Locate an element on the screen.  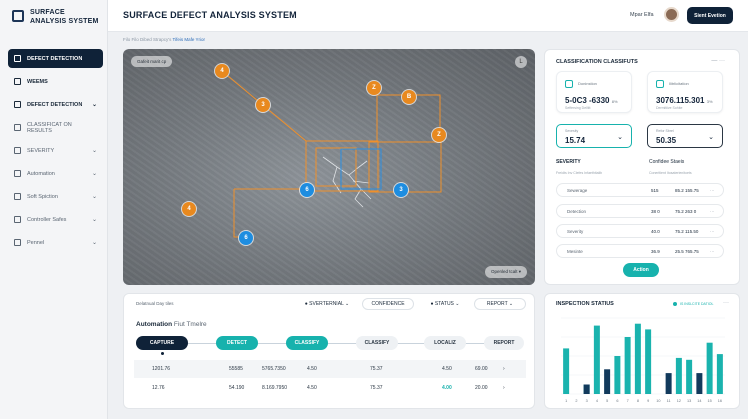
automation-title: Automation Fiut Tmelre is located at coordinates (171, 324).